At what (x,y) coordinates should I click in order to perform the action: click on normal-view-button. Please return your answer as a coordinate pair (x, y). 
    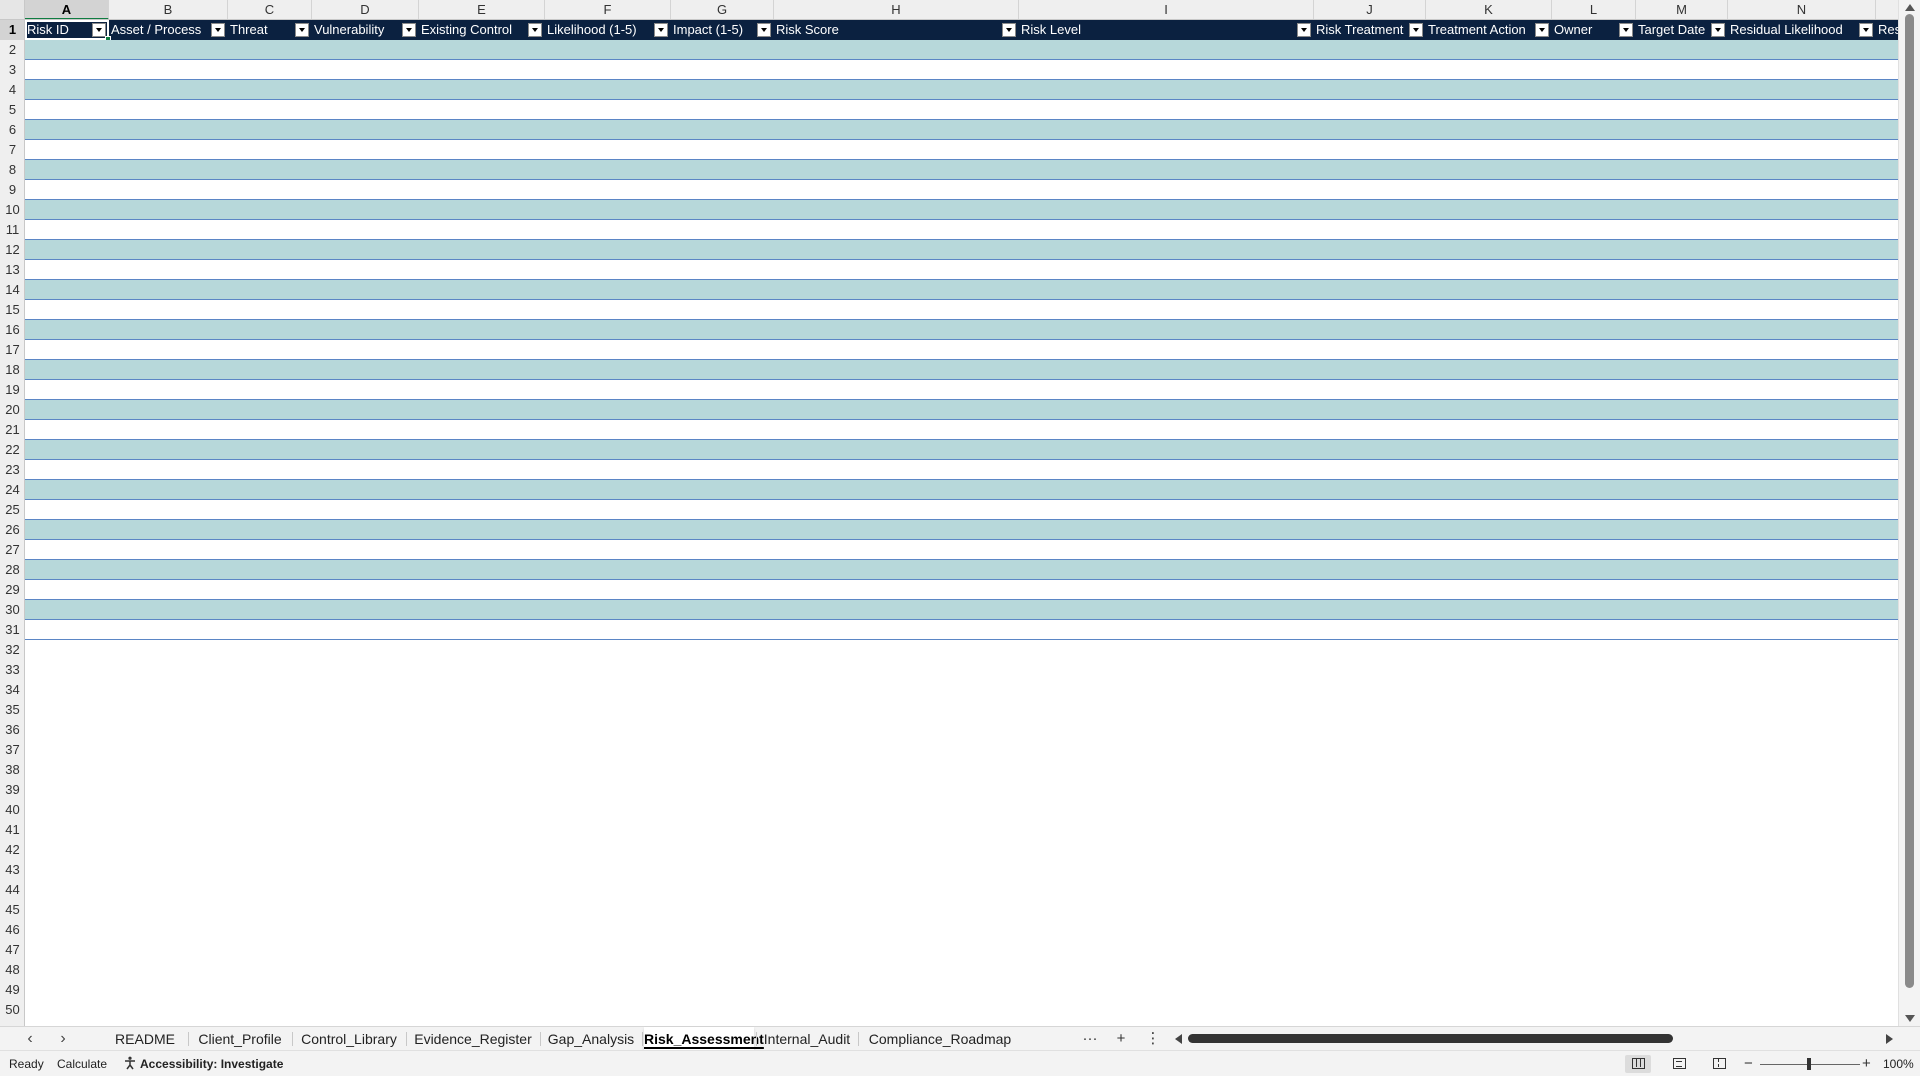
    Looking at the image, I should click on (1638, 1064).